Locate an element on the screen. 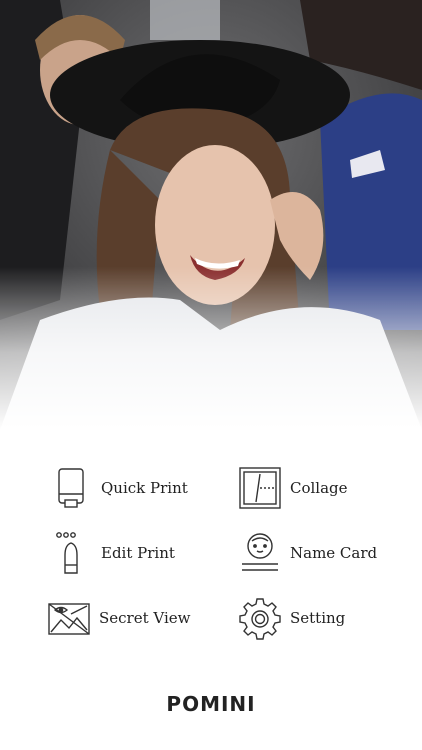 The height and width of the screenshot is (750, 422). menu-item-label: Setting is located at coordinates (318, 618).